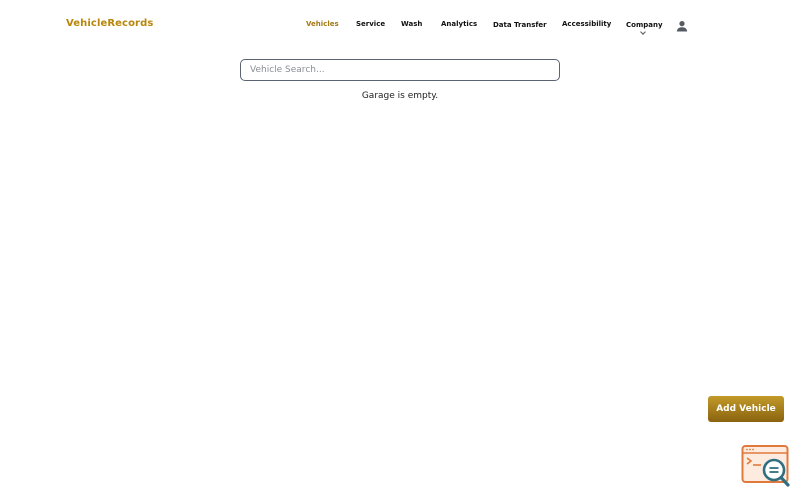  Describe the element at coordinates (644, 25) in the screenshot. I see `nav-company: Company` at that location.